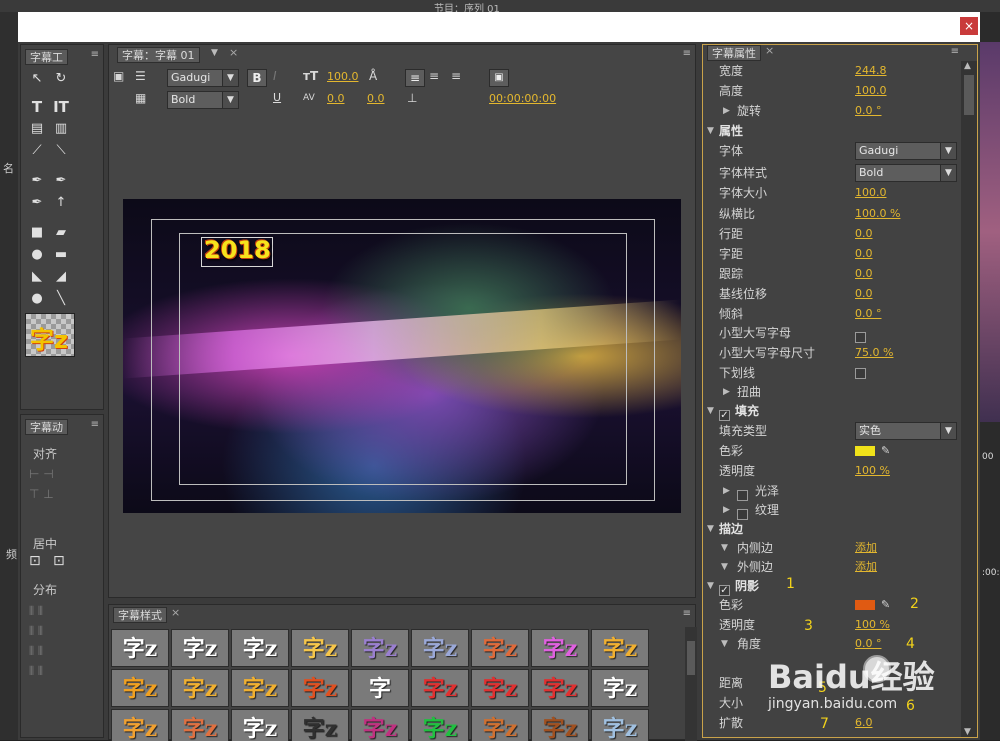  I want to click on scroll-down-icon: ▼, so click(967, 732).